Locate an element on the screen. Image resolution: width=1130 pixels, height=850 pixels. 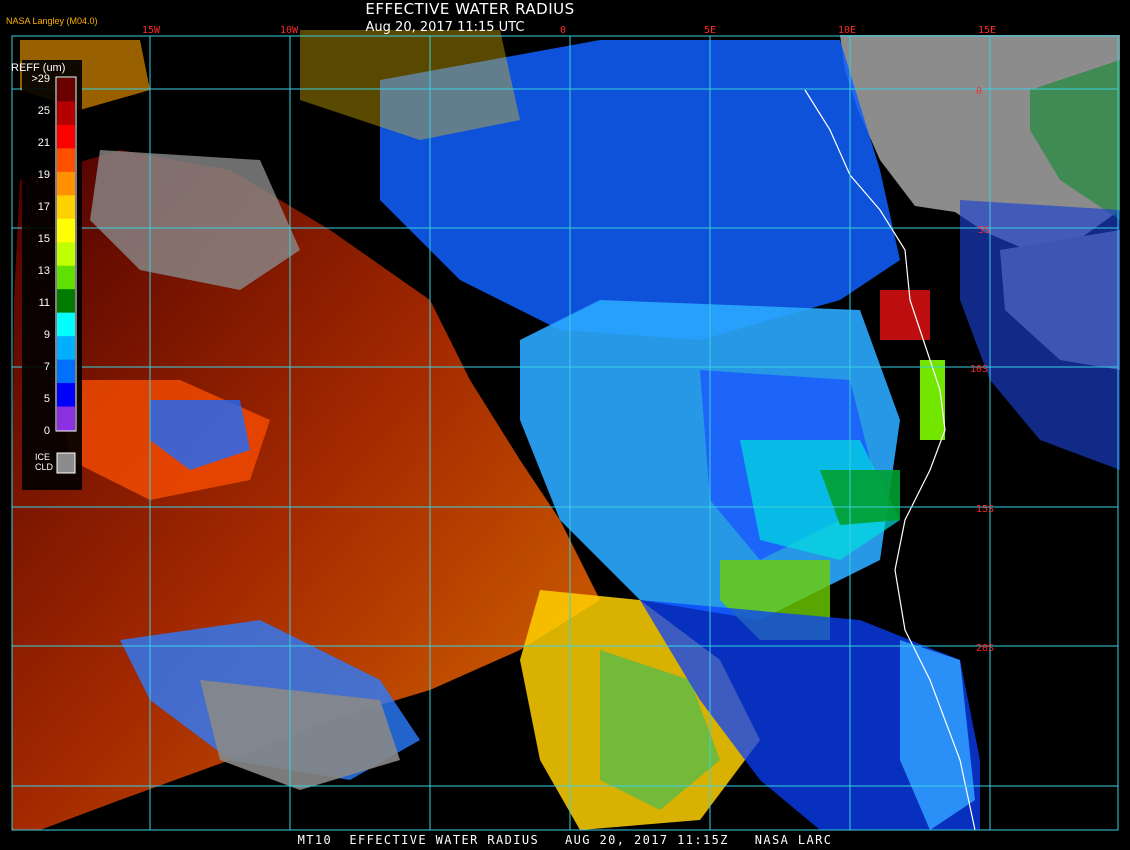
legend-ice-label-2: CLD is located at coordinates (44, 467).